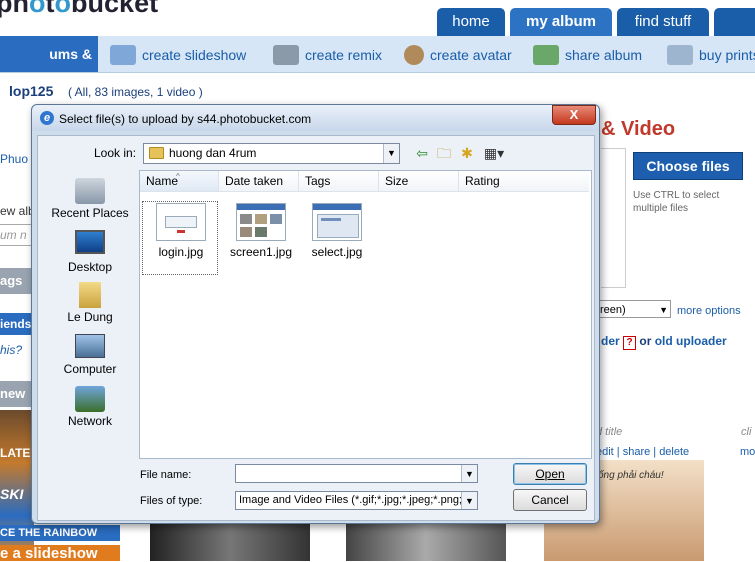 The height and width of the screenshot is (562, 755). I want to click on left-fragment-new: new, so click(16, 394).